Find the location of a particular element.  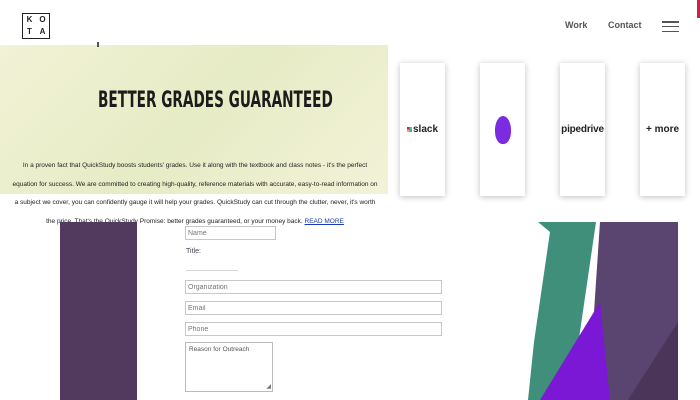

reason-placeholder: Reason for Outreach is located at coordinates (219, 349).